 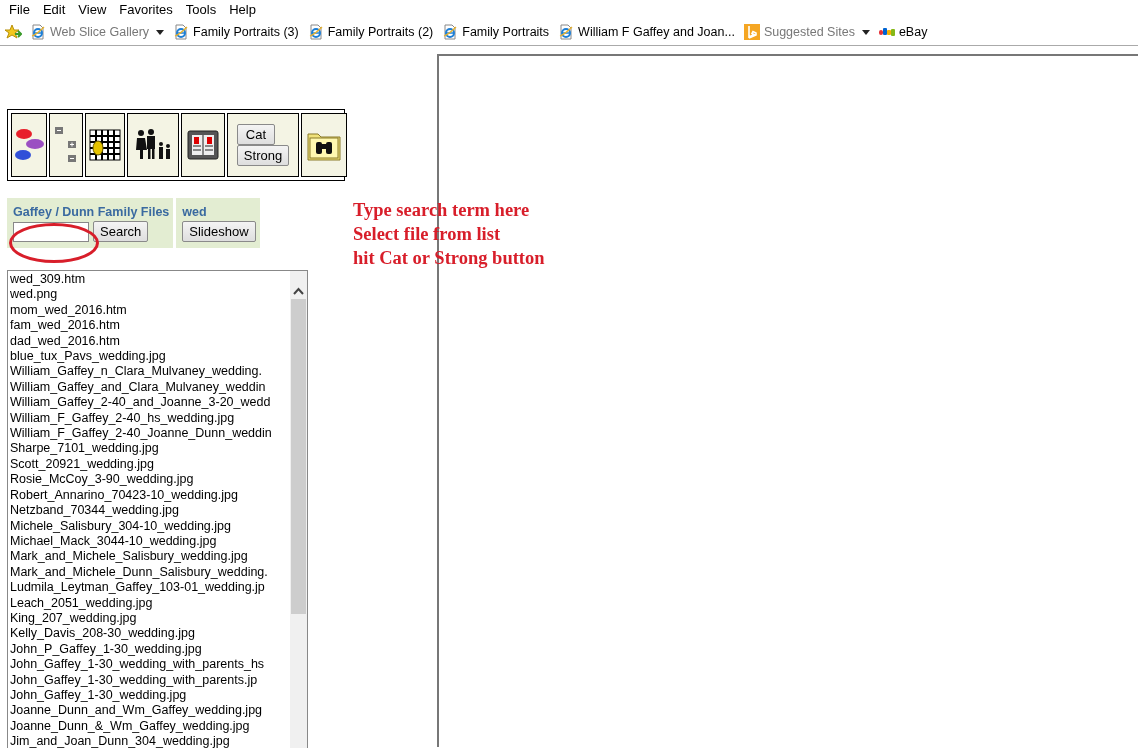 What do you see at coordinates (149, 588) in the screenshot?
I see `file-list-item: Ludmila_Leytman_Gaffey_103-01_wedding.jp` at bounding box center [149, 588].